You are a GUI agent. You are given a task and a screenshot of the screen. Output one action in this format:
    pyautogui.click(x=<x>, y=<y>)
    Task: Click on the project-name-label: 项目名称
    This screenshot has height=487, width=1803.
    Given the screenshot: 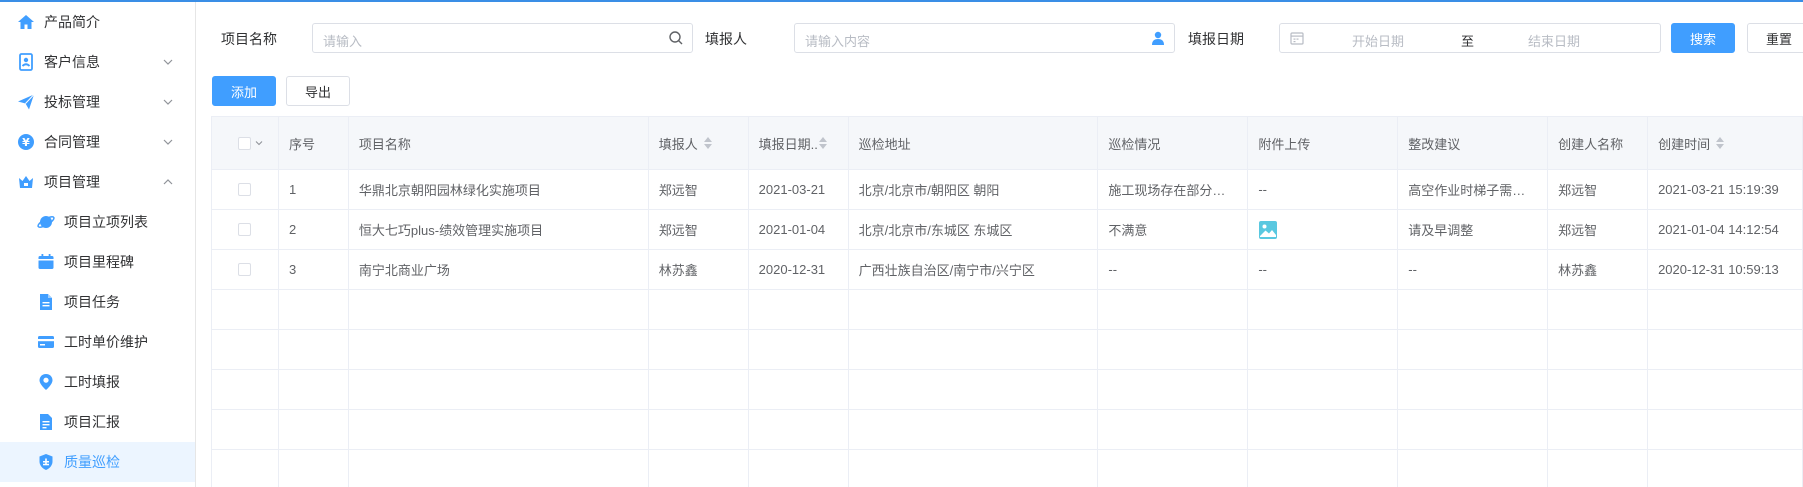 What is the action you would take?
    pyautogui.click(x=249, y=39)
    